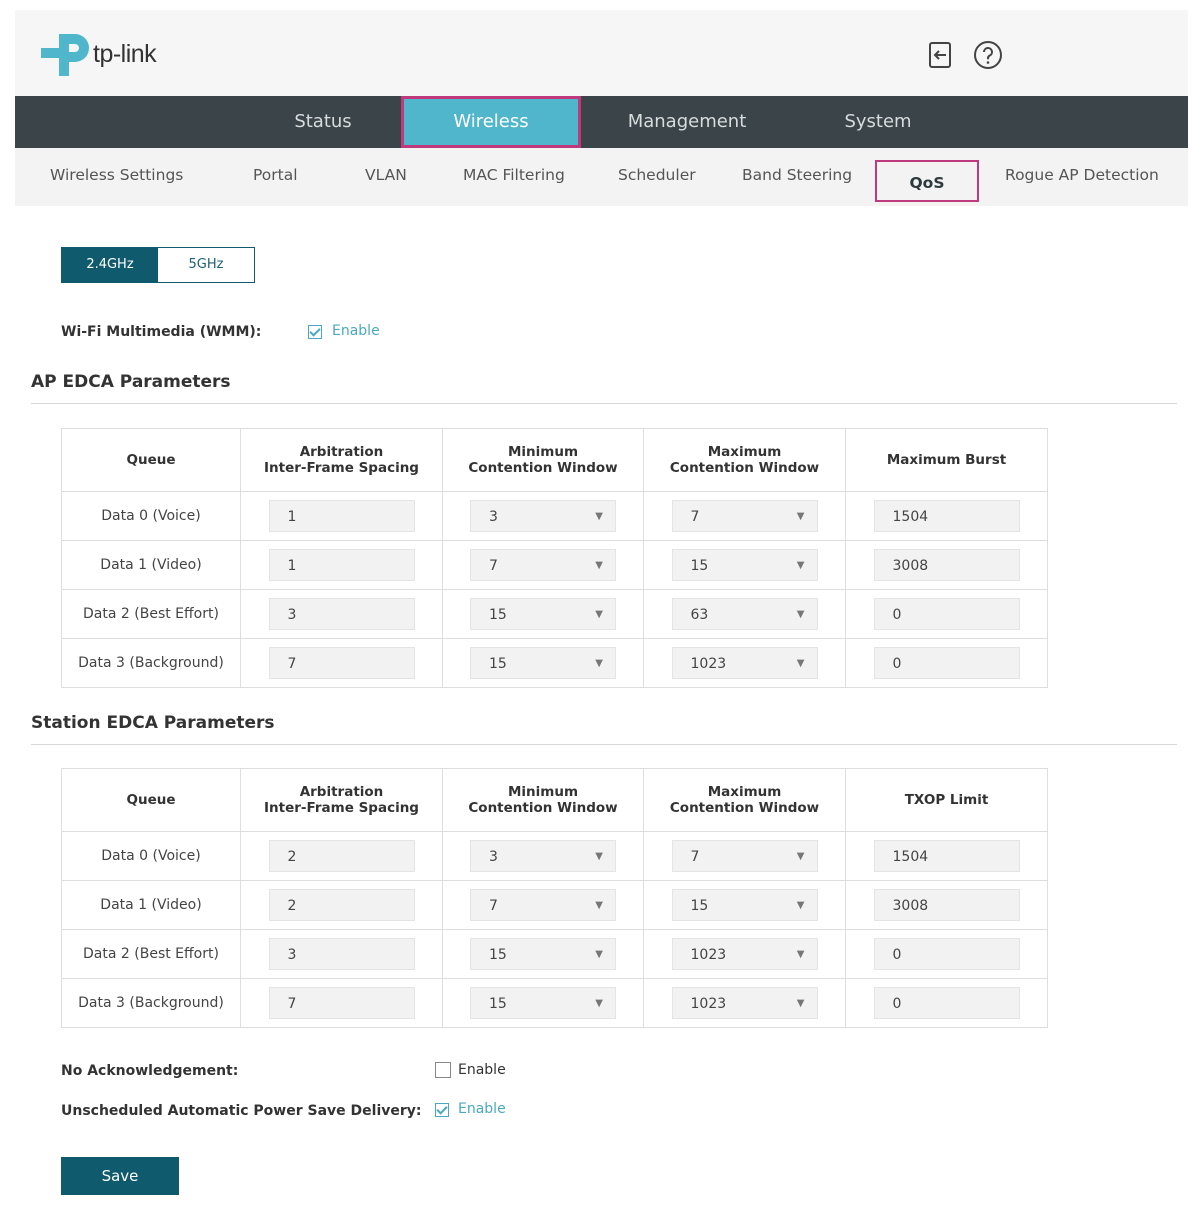  I want to click on table-row: Data 3 (Background) 7 15 ▼ 1023 ▼ 0, so click(554, 663).